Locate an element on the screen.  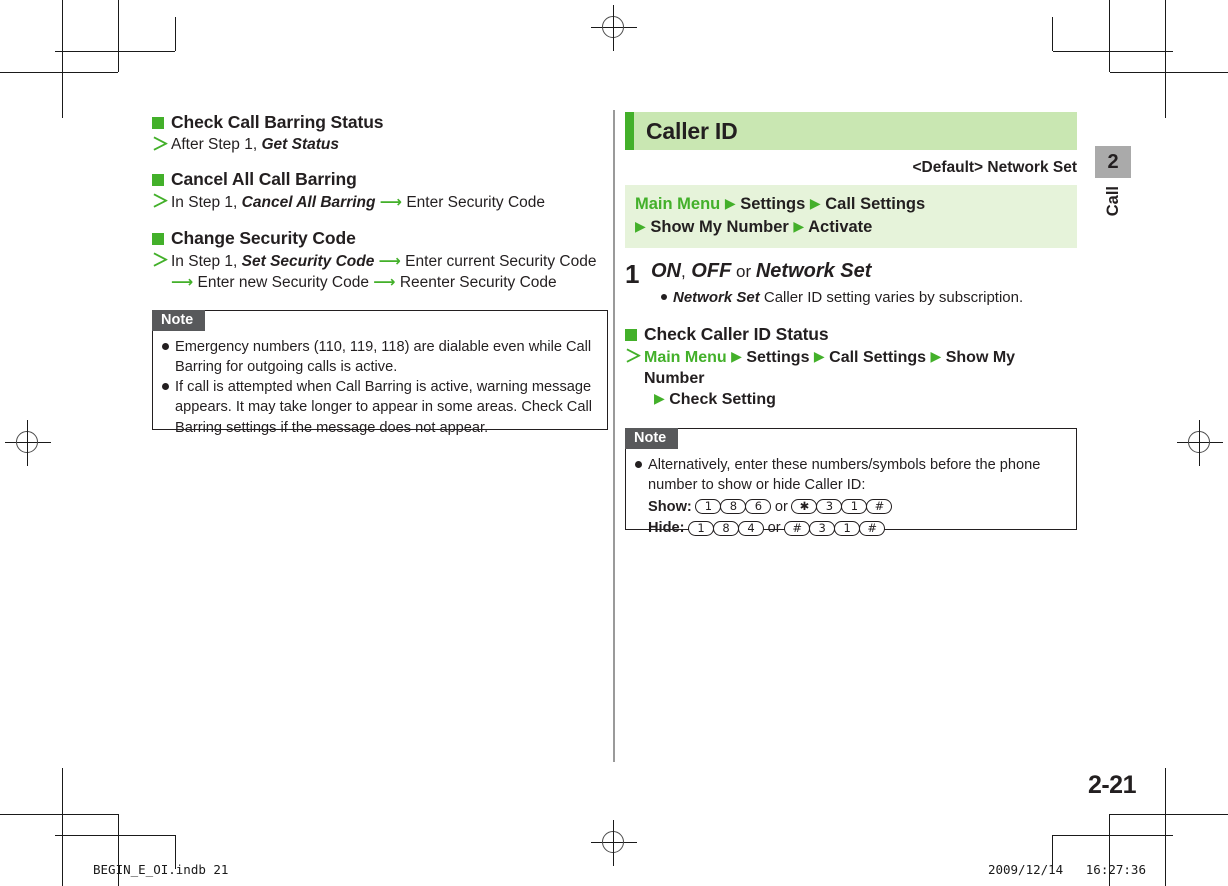
page-number: 2-21 is located at coordinates (1112, 785).